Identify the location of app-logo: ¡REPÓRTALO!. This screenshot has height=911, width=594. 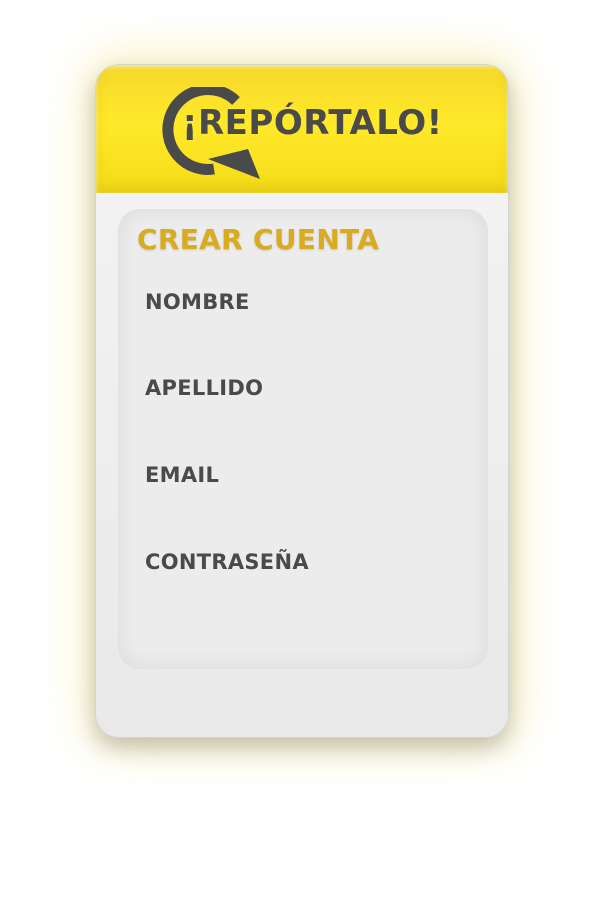
(311, 135).